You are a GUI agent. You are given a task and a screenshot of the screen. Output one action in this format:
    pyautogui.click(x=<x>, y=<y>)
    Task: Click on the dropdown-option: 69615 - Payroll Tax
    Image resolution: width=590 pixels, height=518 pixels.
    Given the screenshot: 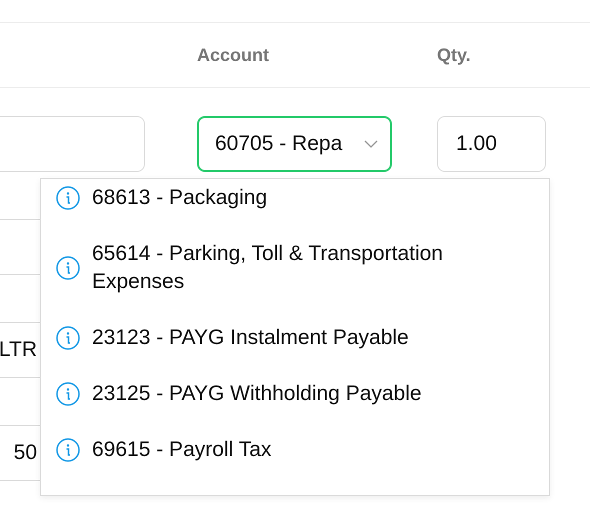 What is the action you would take?
    pyautogui.click(x=295, y=450)
    